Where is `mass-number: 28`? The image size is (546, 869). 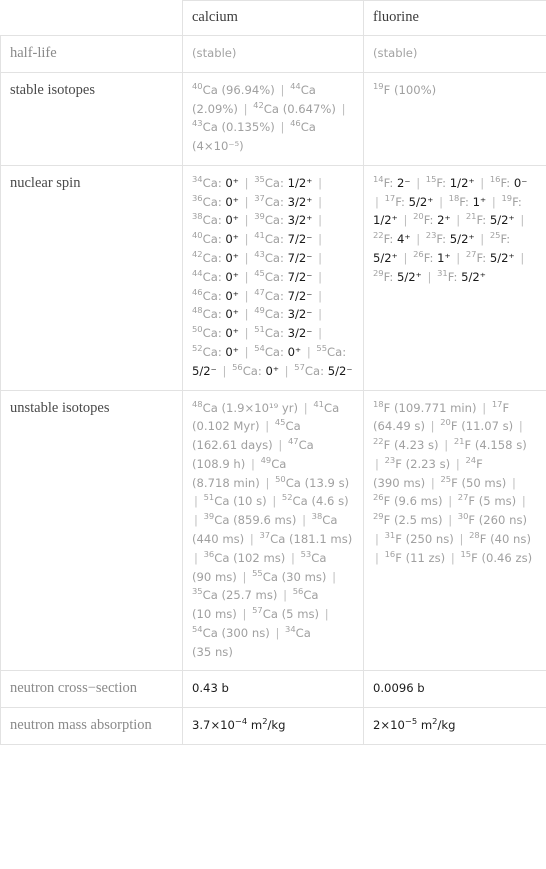 mass-number: 28 is located at coordinates (474, 535).